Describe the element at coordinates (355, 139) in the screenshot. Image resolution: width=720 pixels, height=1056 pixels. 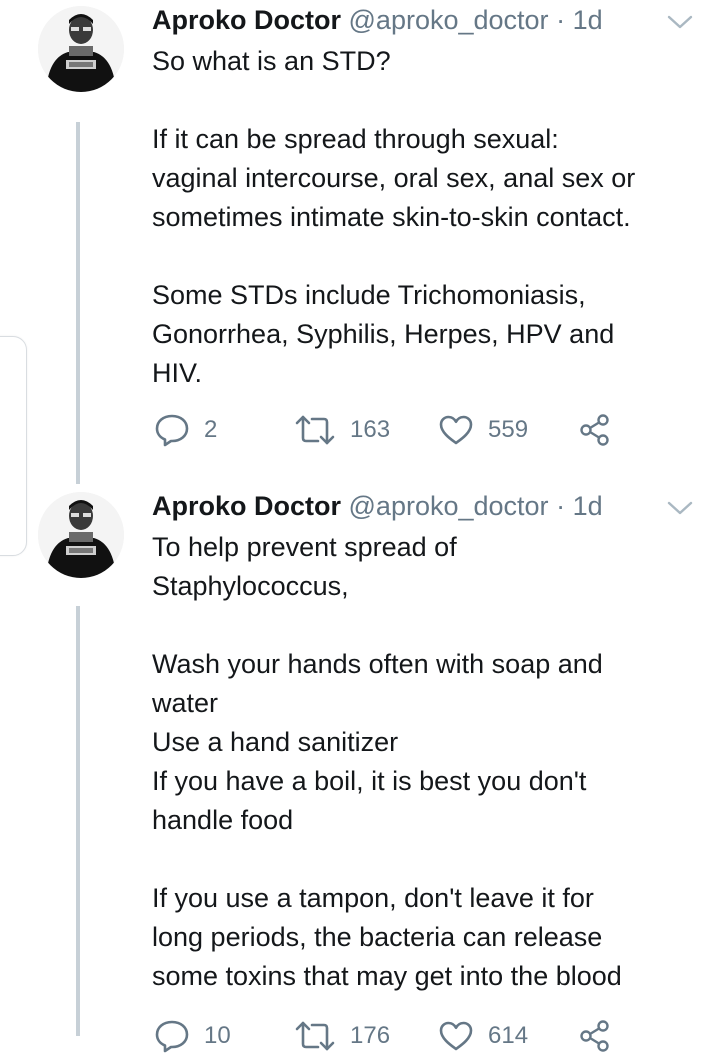
I see `tweet-text-line: If it can be spread through sexual:` at that location.